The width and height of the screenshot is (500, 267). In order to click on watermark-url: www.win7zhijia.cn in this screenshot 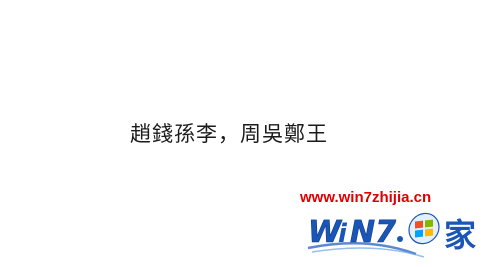, I will do `click(366, 197)`.